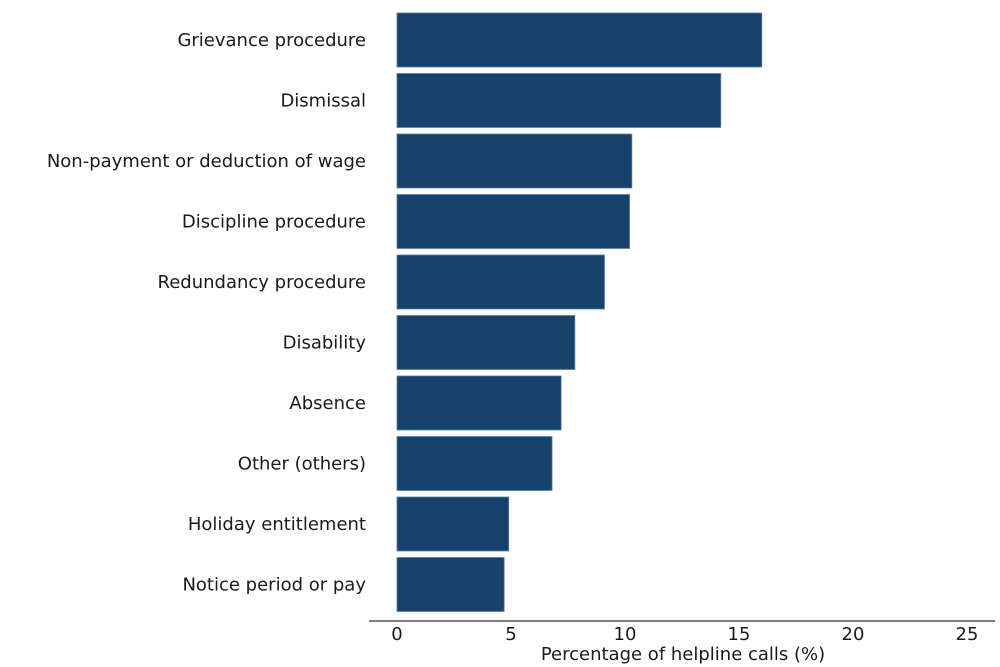  Describe the element at coordinates (683, 654) in the screenshot. I see `x-axis-title: Percentage of helpline calls (%)` at that location.